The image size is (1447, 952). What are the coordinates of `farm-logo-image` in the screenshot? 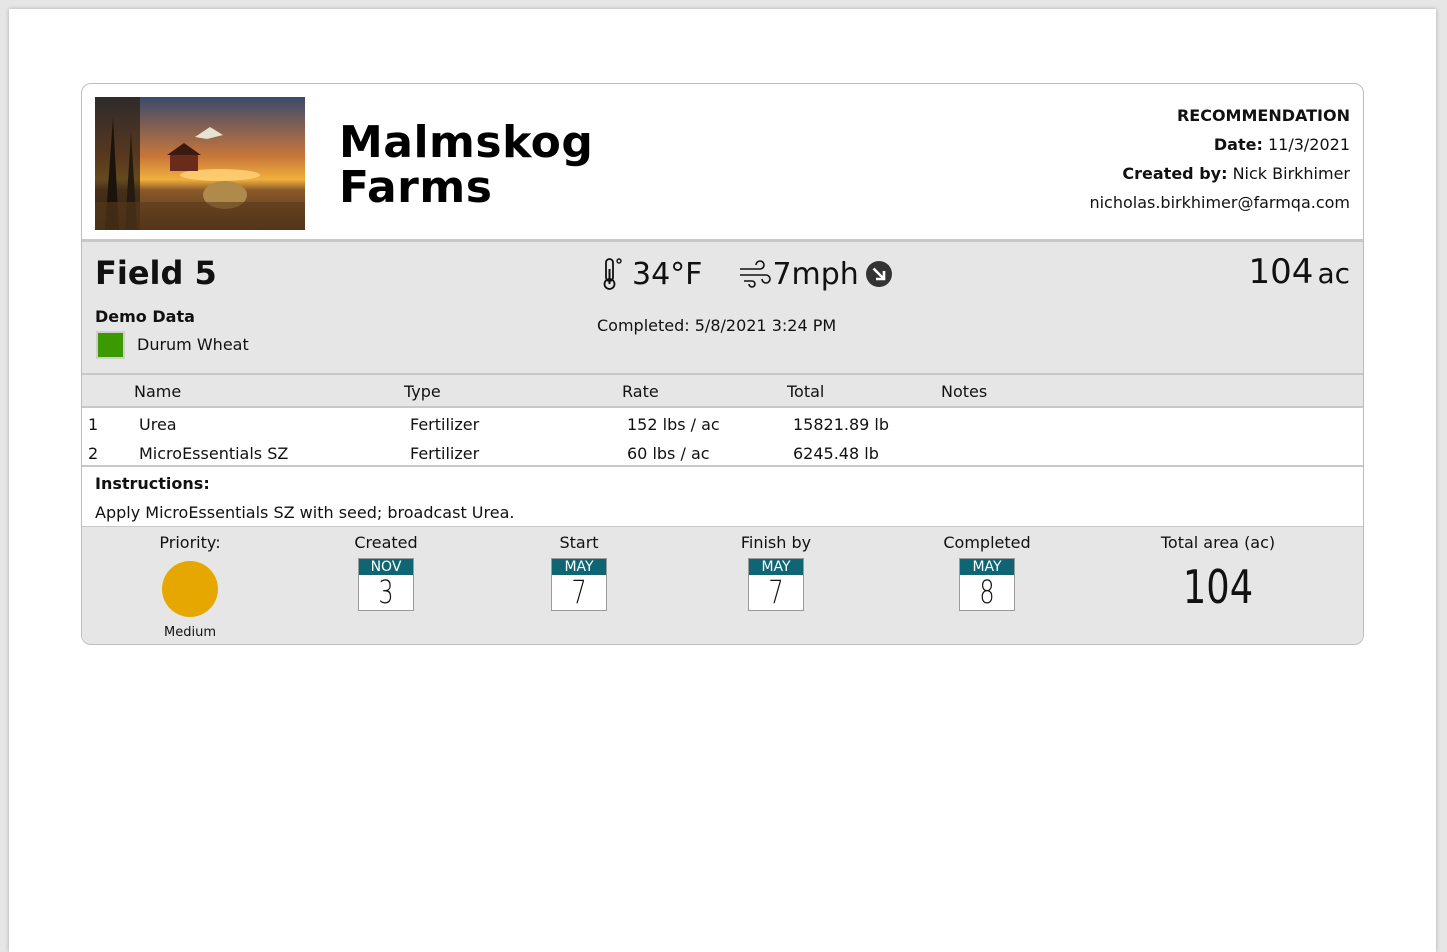 It's located at (200, 163).